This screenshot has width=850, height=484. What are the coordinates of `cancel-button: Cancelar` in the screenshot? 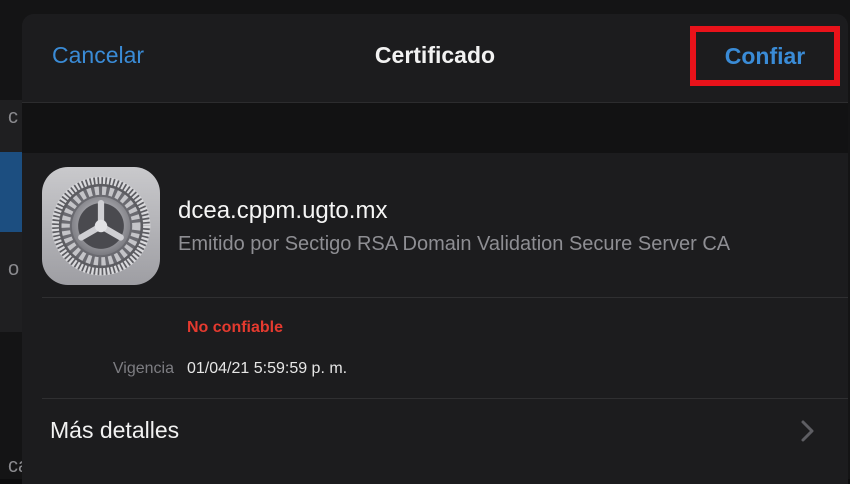 It's located at (98, 55).